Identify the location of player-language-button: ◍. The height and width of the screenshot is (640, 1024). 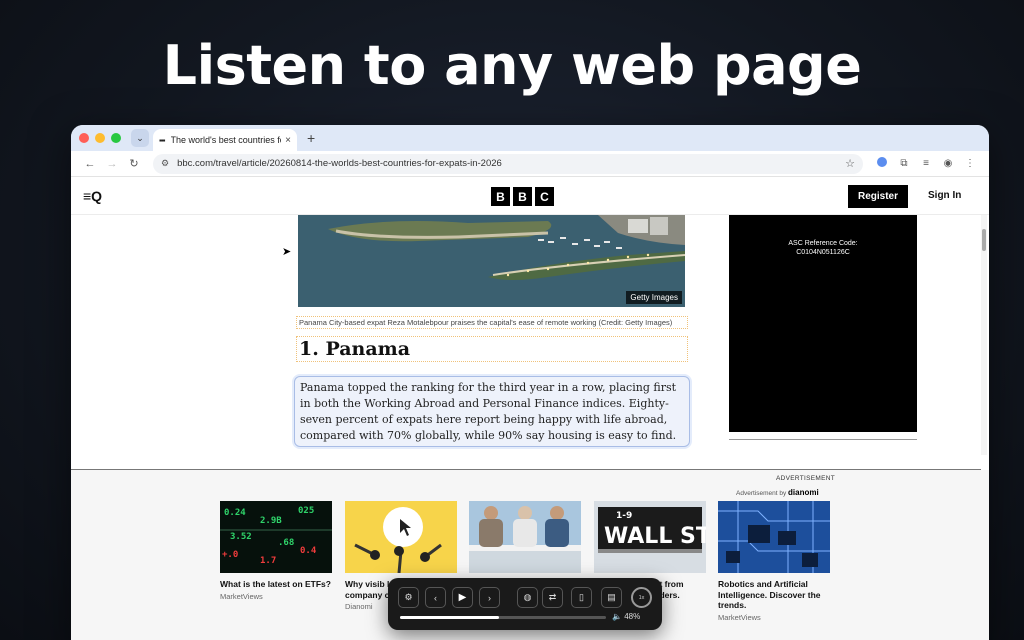
(527, 597).